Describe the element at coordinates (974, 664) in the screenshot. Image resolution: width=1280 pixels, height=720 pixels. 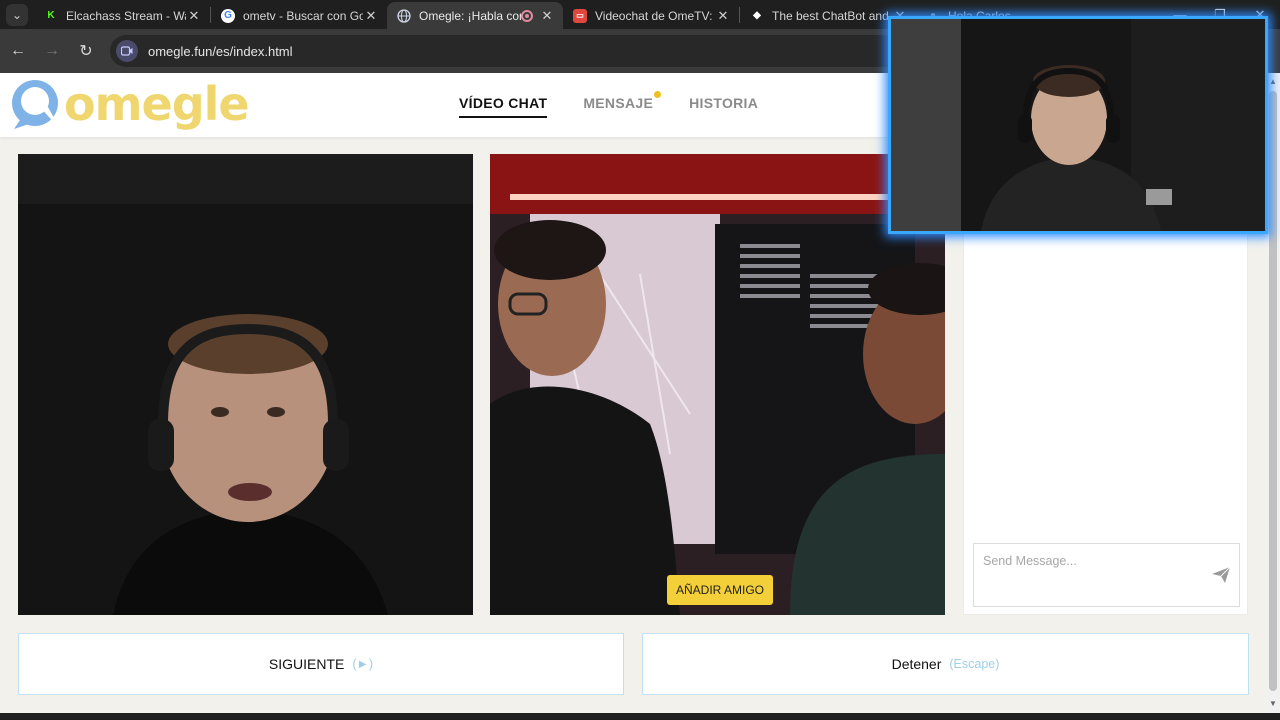
I see `stop-shortcut-hint: (Escape)` at that location.